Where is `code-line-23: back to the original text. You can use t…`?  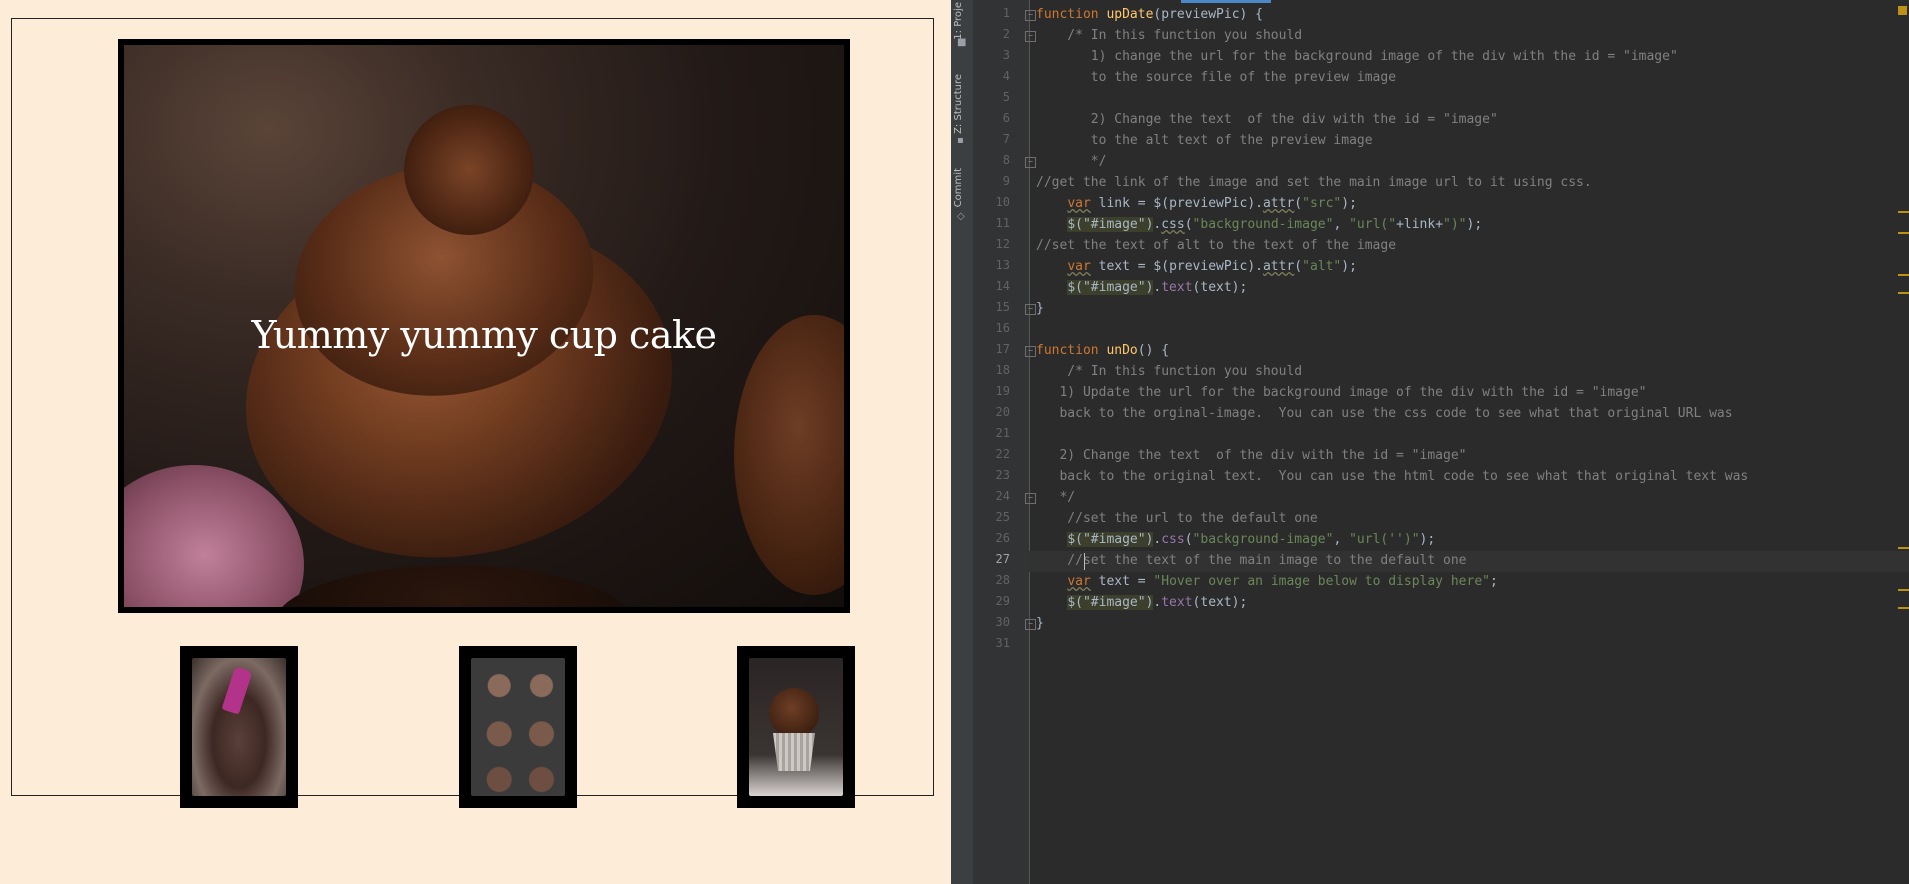 code-line-23: back to the original text. You can use t… is located at coordinates (1392, 476).